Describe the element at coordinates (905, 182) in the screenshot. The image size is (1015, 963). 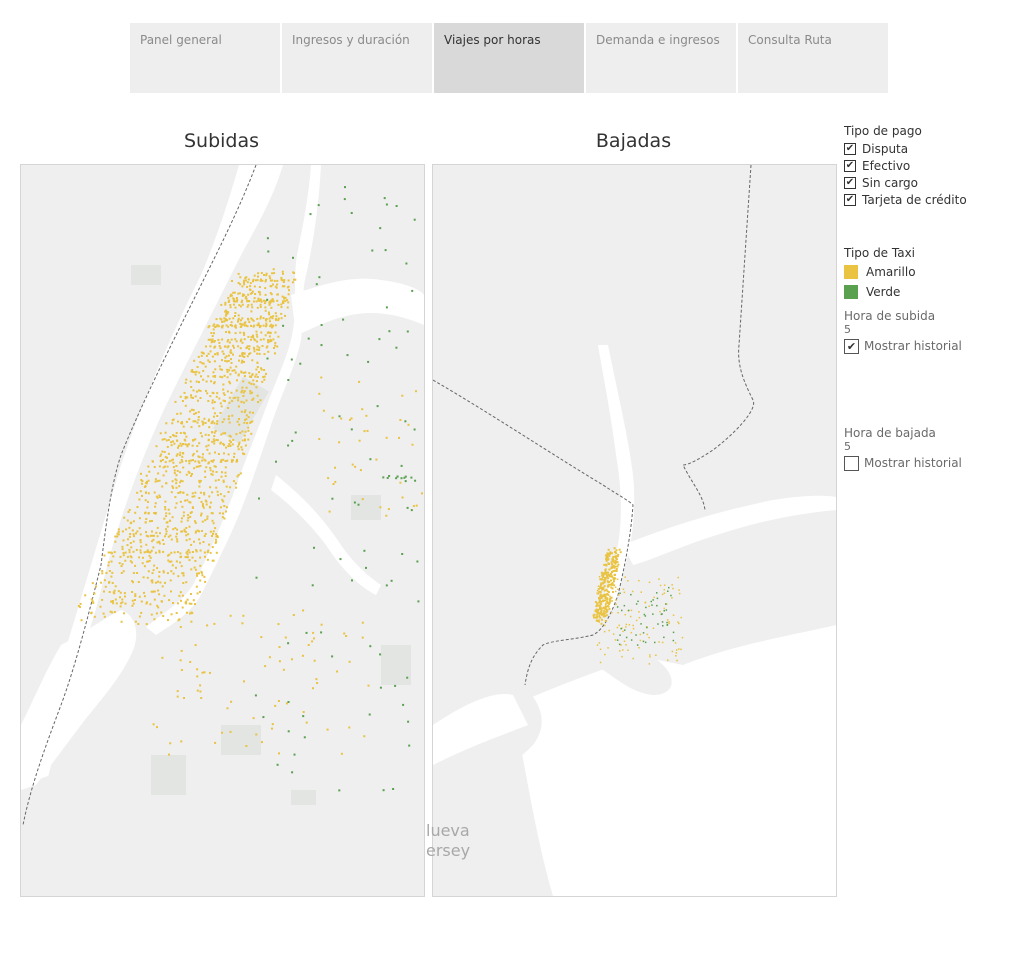
I see `payment-option-sin-cargo: ✔ Sin cargo` at that location.